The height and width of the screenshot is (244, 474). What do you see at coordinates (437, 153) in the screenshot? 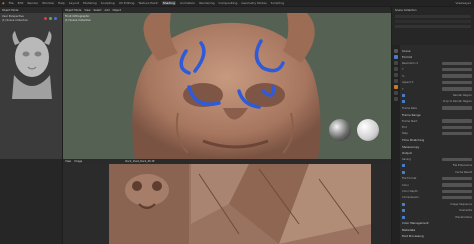
I see `property-row: Output` at bounding box center [437, 153].